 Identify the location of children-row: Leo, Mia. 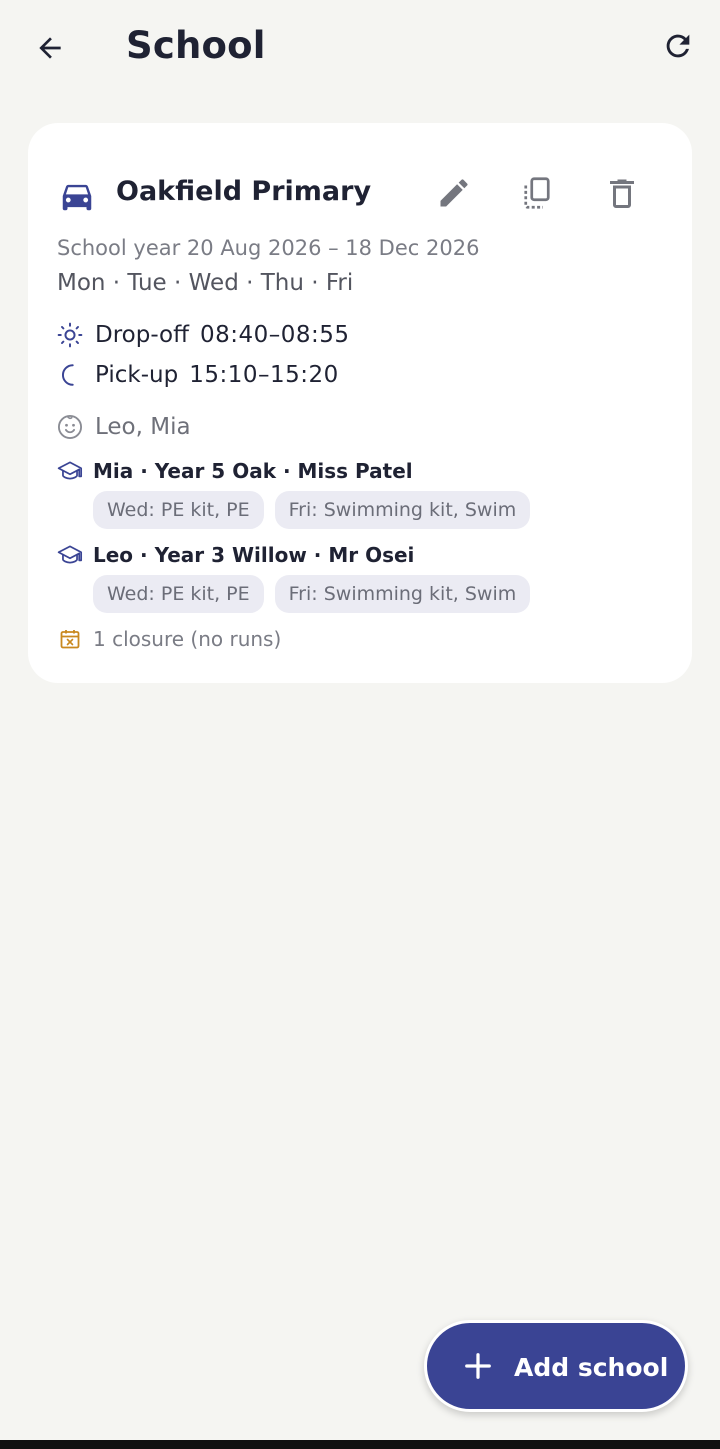
(123, 427).